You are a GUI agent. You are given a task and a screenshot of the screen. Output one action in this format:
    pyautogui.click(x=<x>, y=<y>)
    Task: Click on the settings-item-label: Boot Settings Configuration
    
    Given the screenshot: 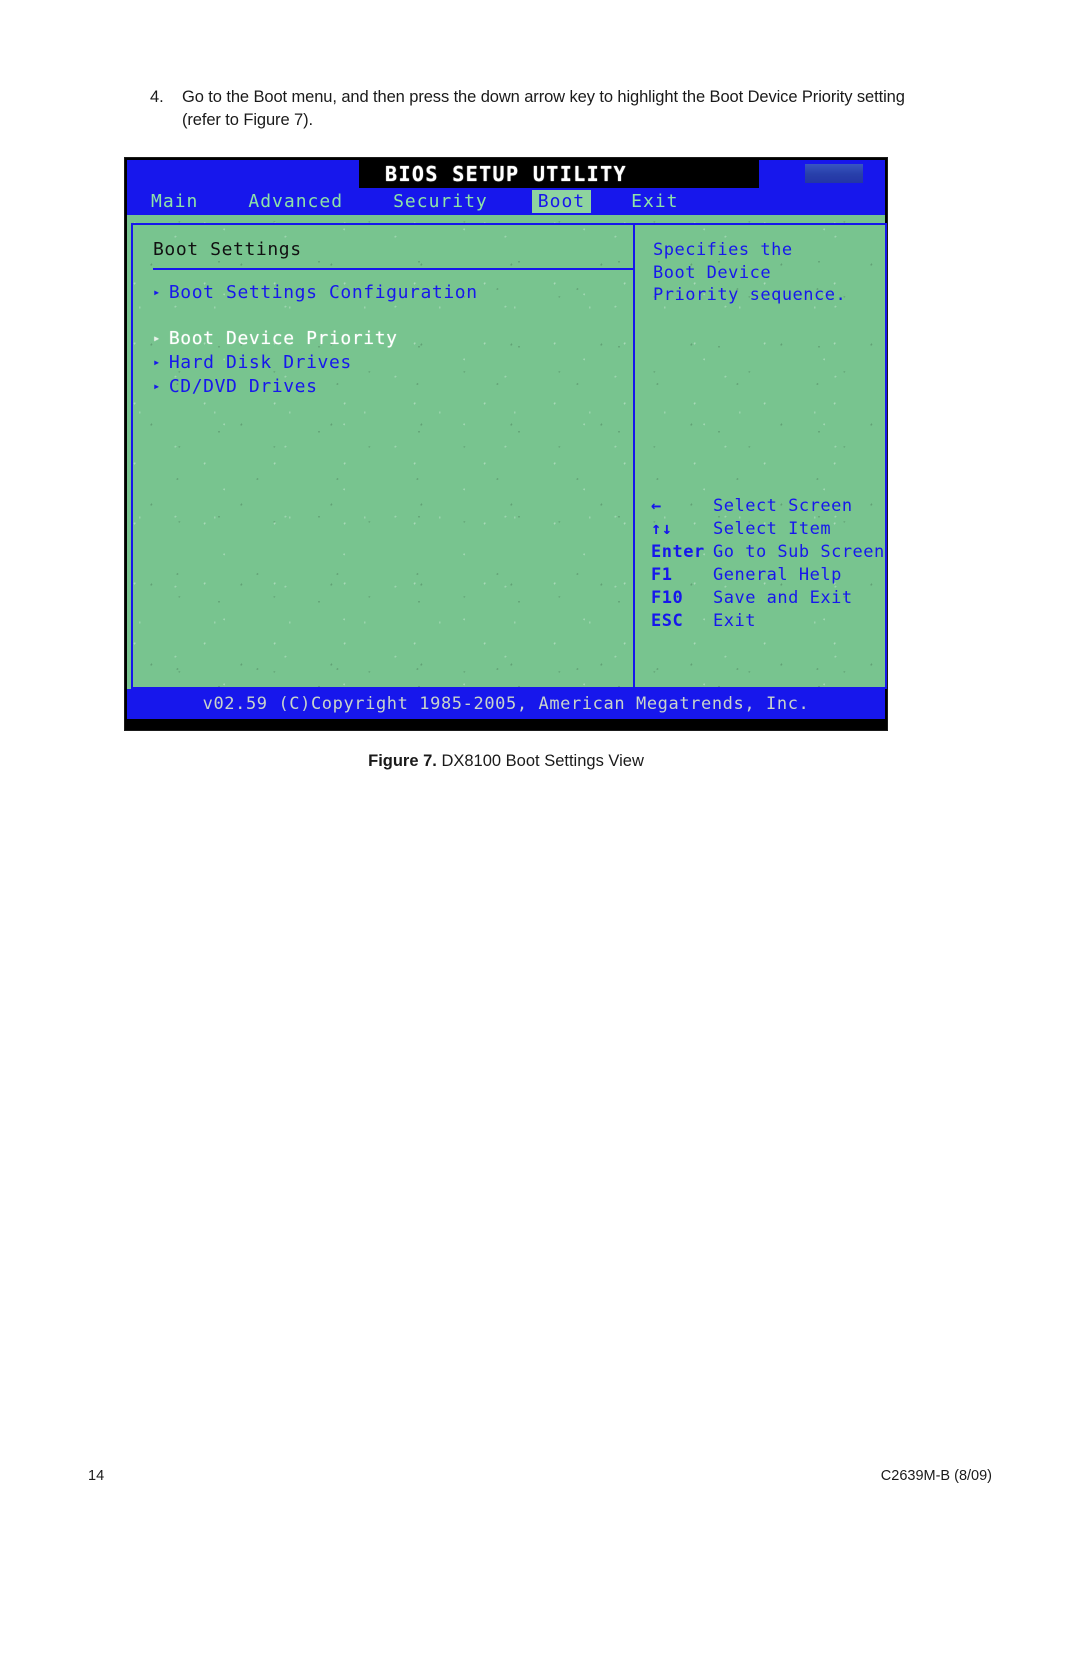 What is the action you would take?
    pyautogui.click(x=323, y=292)
    